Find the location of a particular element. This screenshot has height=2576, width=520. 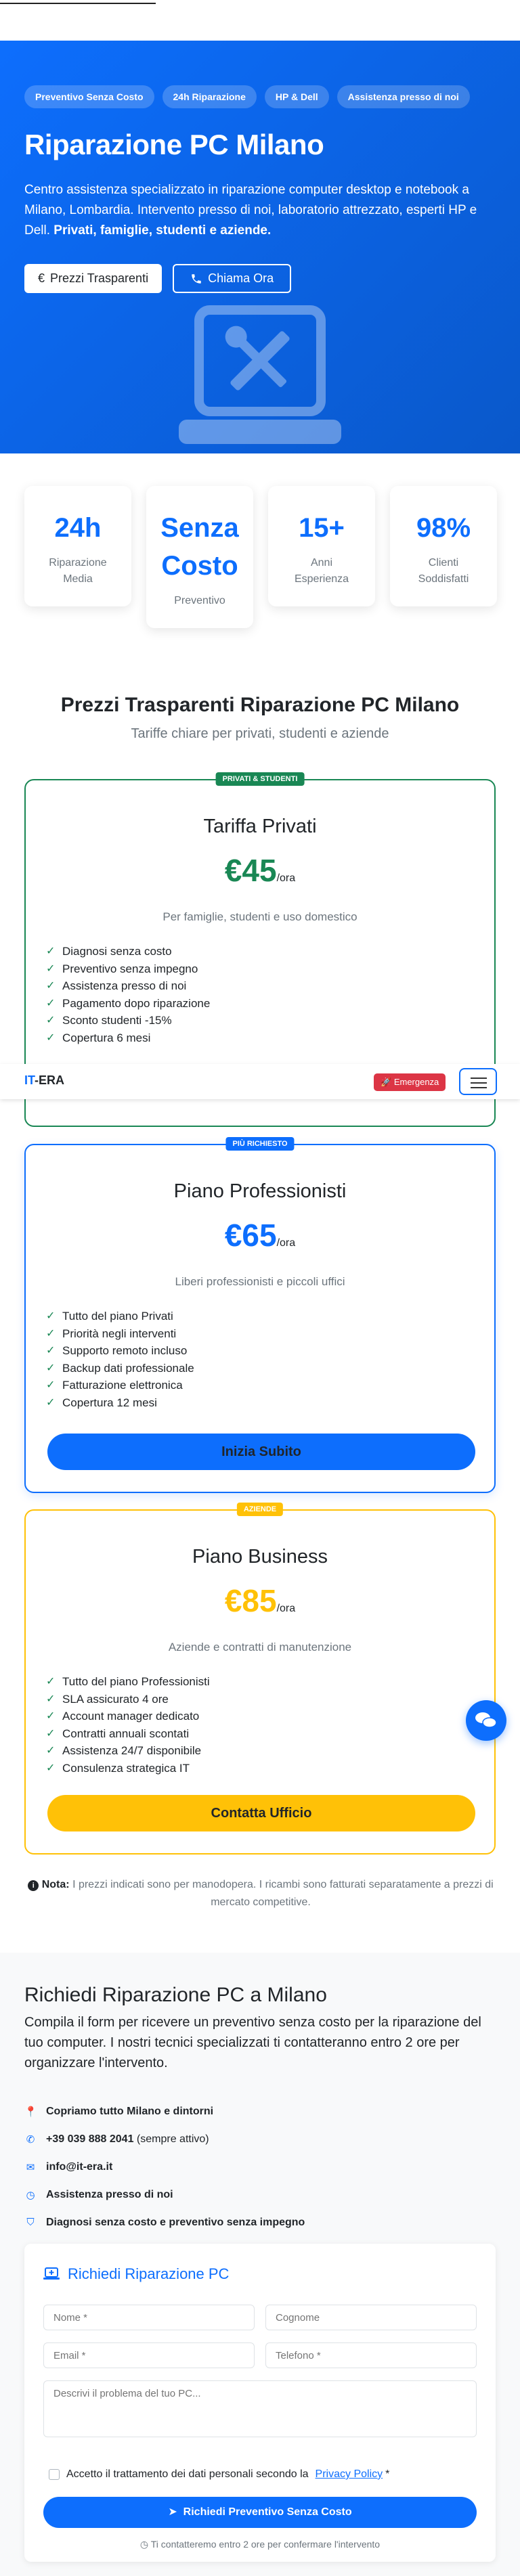

call-button: Chiama Ora is located at coordinates (233, 278).